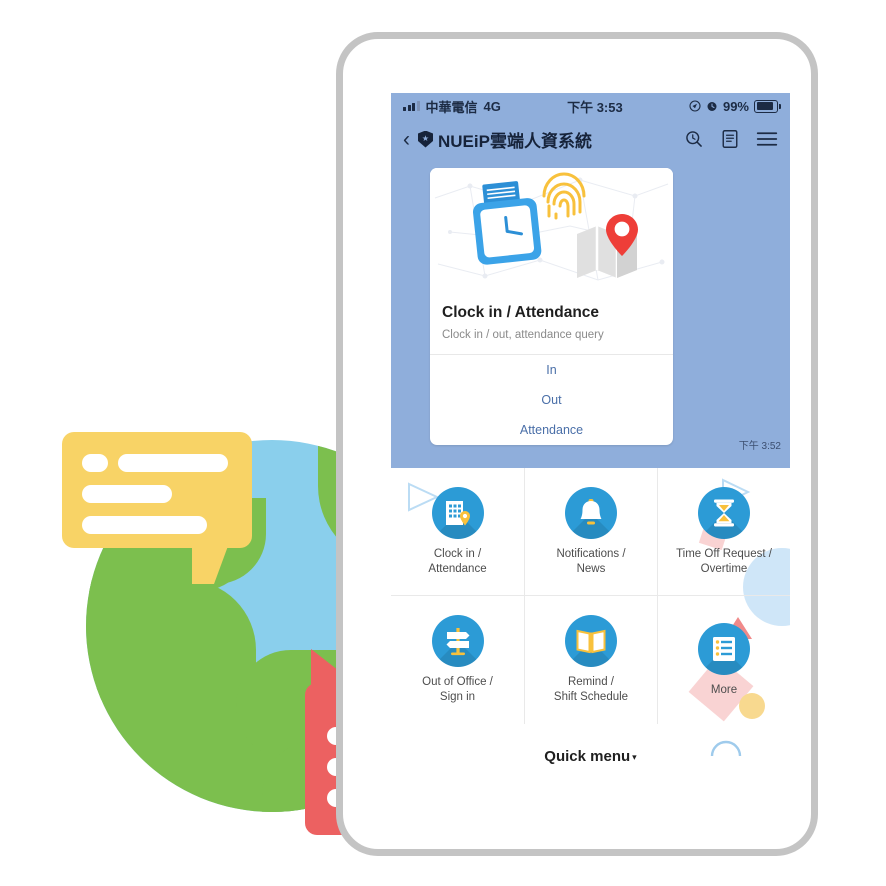 This screenshot has height=886, width=886. What do you see at coordinates (157, 490) in the screenshot?
I see `bubble-text-lines` at bounding box center [157, 490].